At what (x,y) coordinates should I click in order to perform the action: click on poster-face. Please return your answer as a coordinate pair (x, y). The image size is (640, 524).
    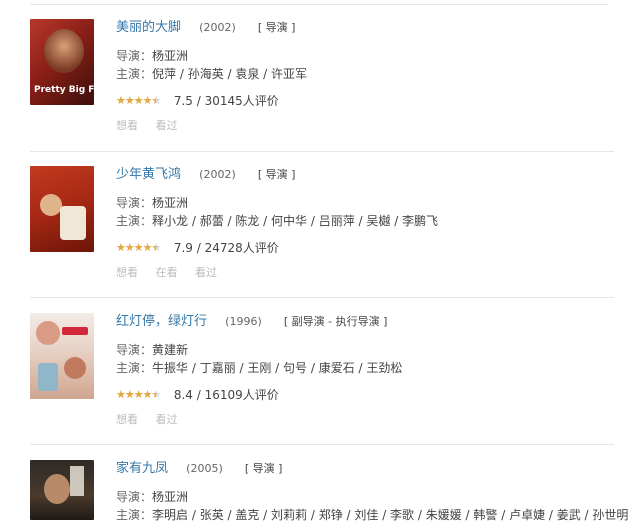
    Looking at the image, I should click on (64, 51).